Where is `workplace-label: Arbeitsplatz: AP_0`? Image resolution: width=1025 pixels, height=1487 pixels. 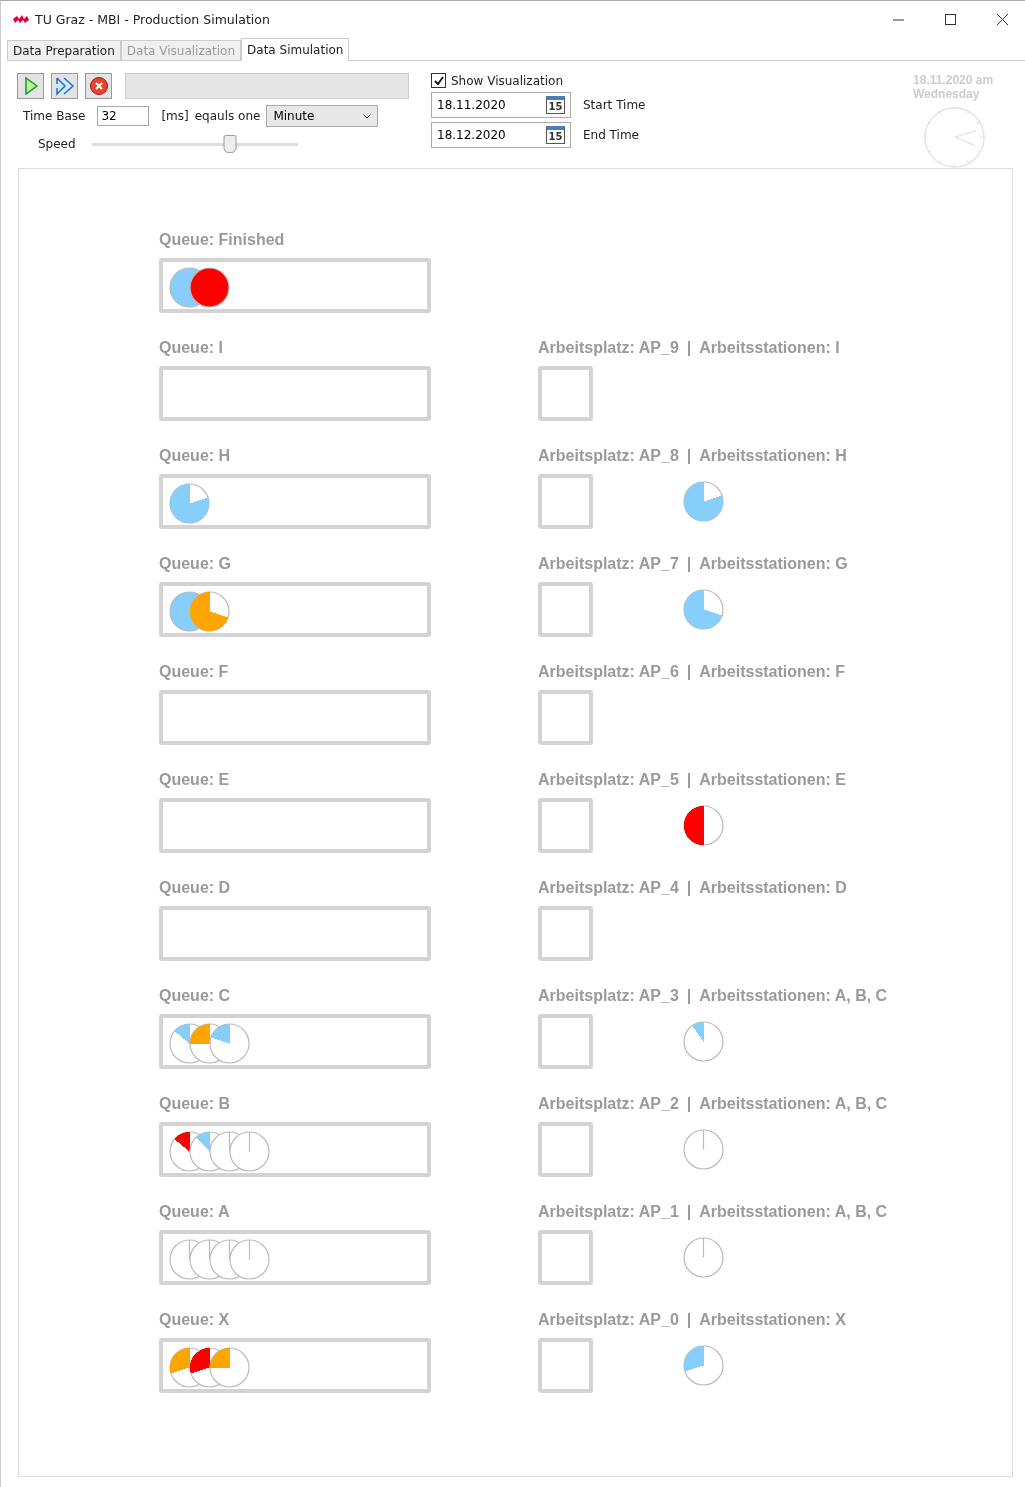
workplace-label: Arbeitsplatz: AP_0 is located at coordinates (608, 1320).